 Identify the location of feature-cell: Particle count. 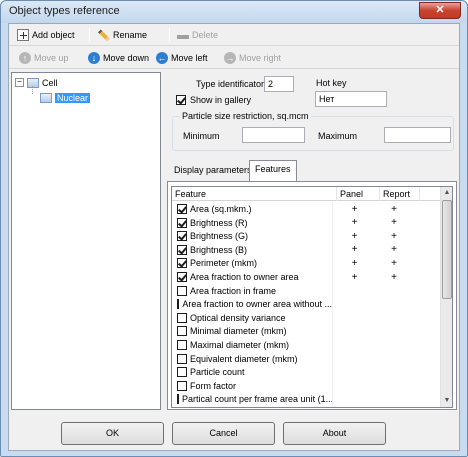
(252, 372).